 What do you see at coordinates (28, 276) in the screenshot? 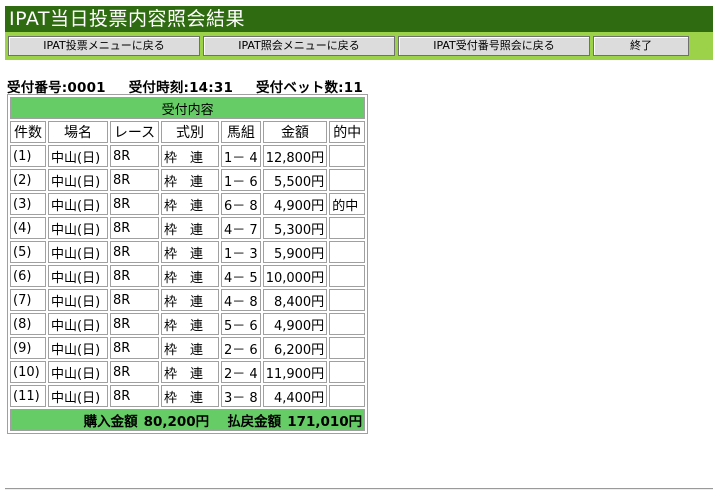
I see `bet-number: (6)` at bounding box center [28, 276].